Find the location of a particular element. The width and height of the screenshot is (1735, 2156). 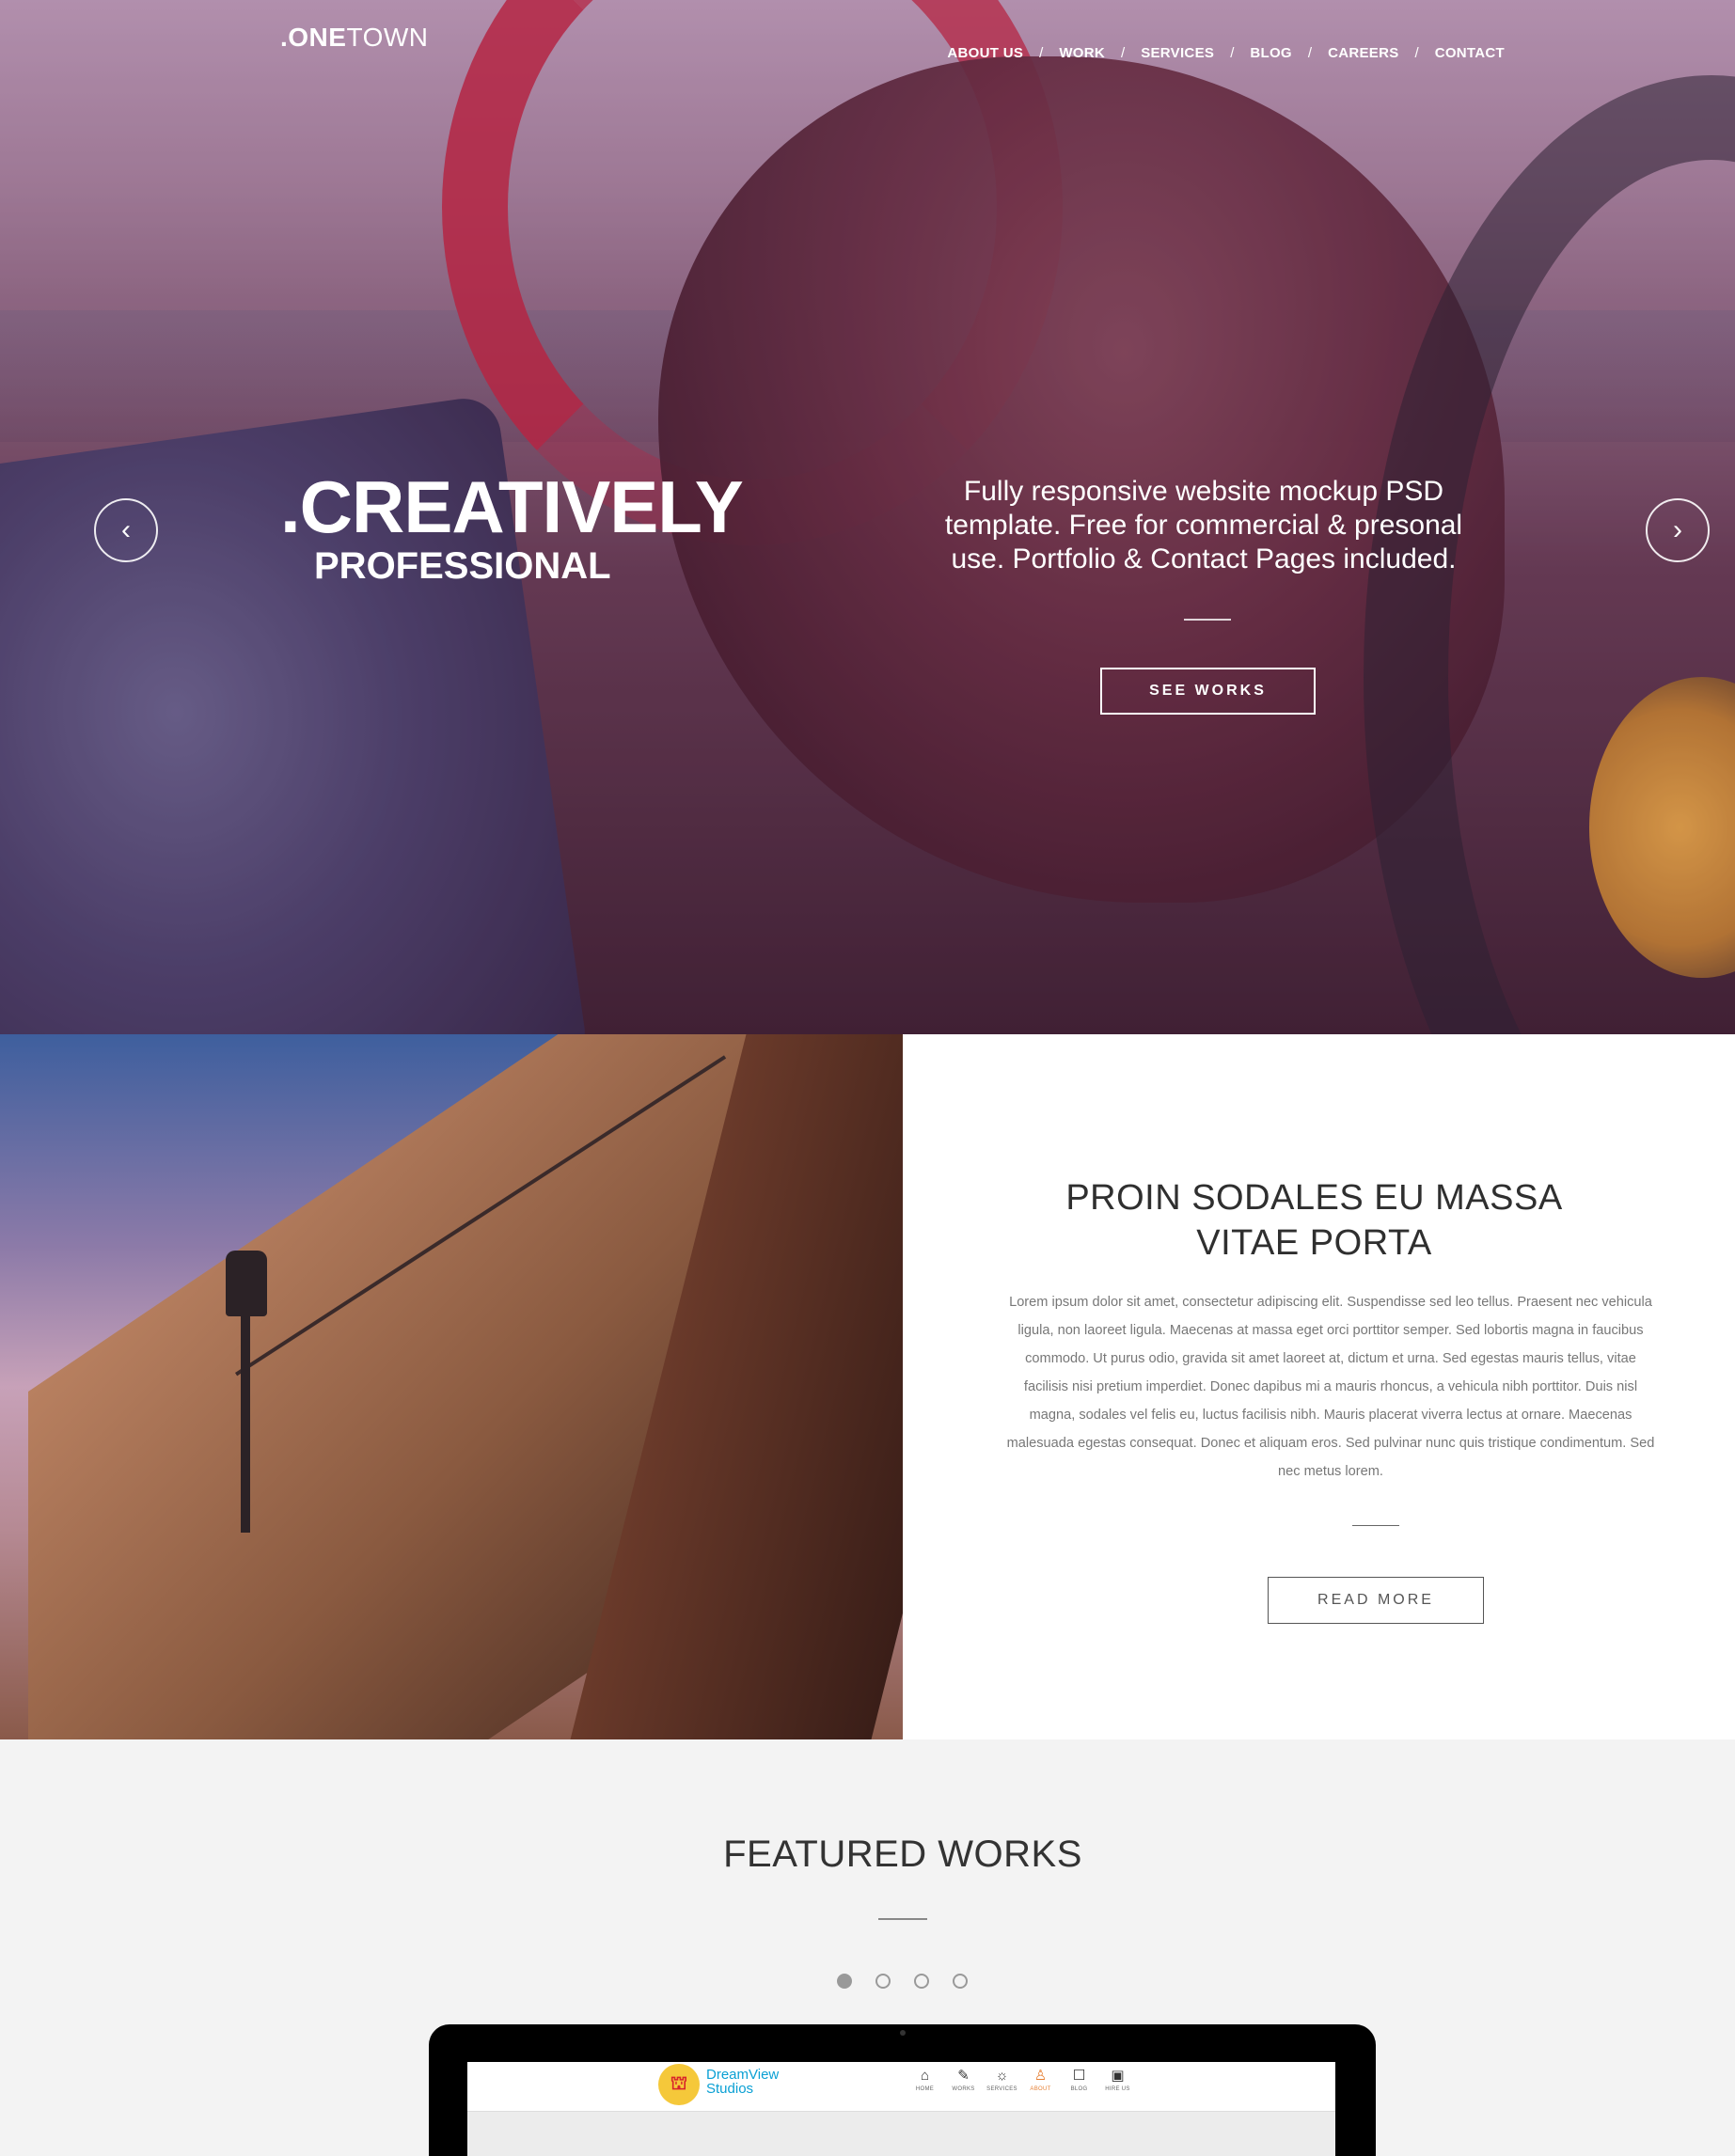

mockup-menu-works: ✎ WORKS is located at coordinates (963, 2081).